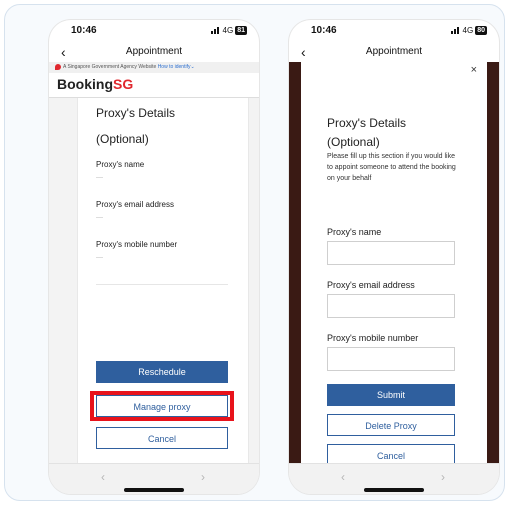 This screenshot has height=505, width=509. I want to click on lion-head-icon, so click(58, 66).